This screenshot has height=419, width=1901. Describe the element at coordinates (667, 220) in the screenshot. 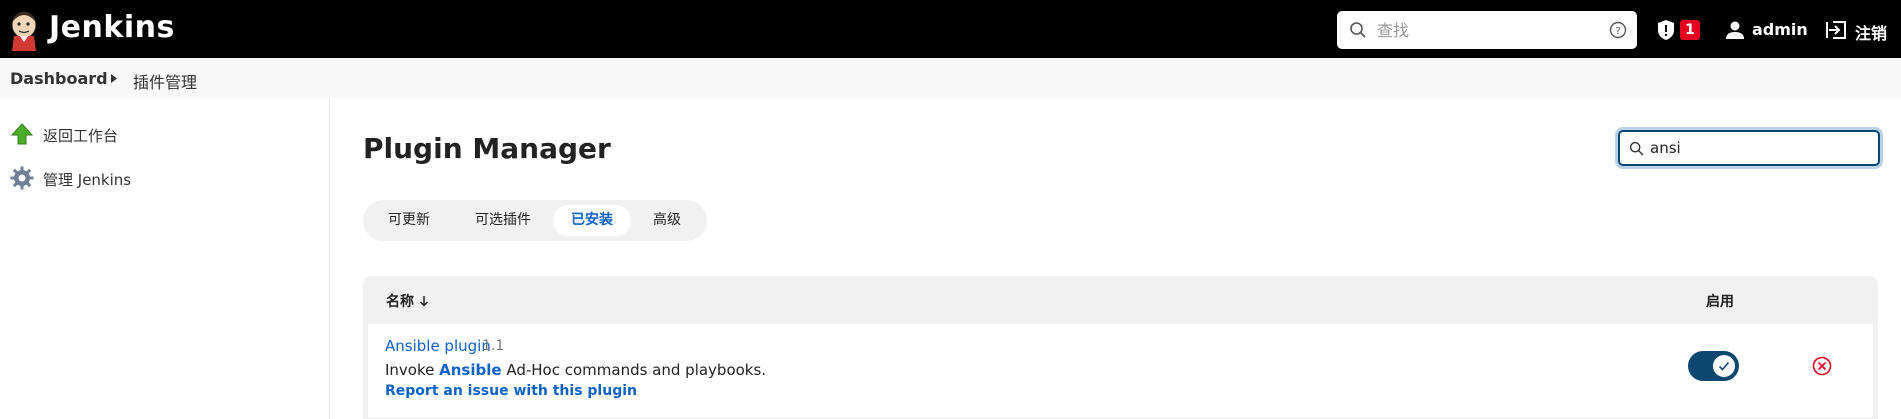

I see `tab-advanced: 高级` at that location.